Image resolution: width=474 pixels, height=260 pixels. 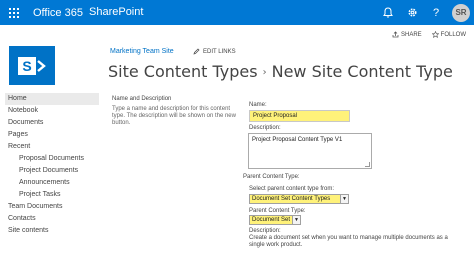 I want to click on nav-item-home: Home, so click(x=52, y=99).